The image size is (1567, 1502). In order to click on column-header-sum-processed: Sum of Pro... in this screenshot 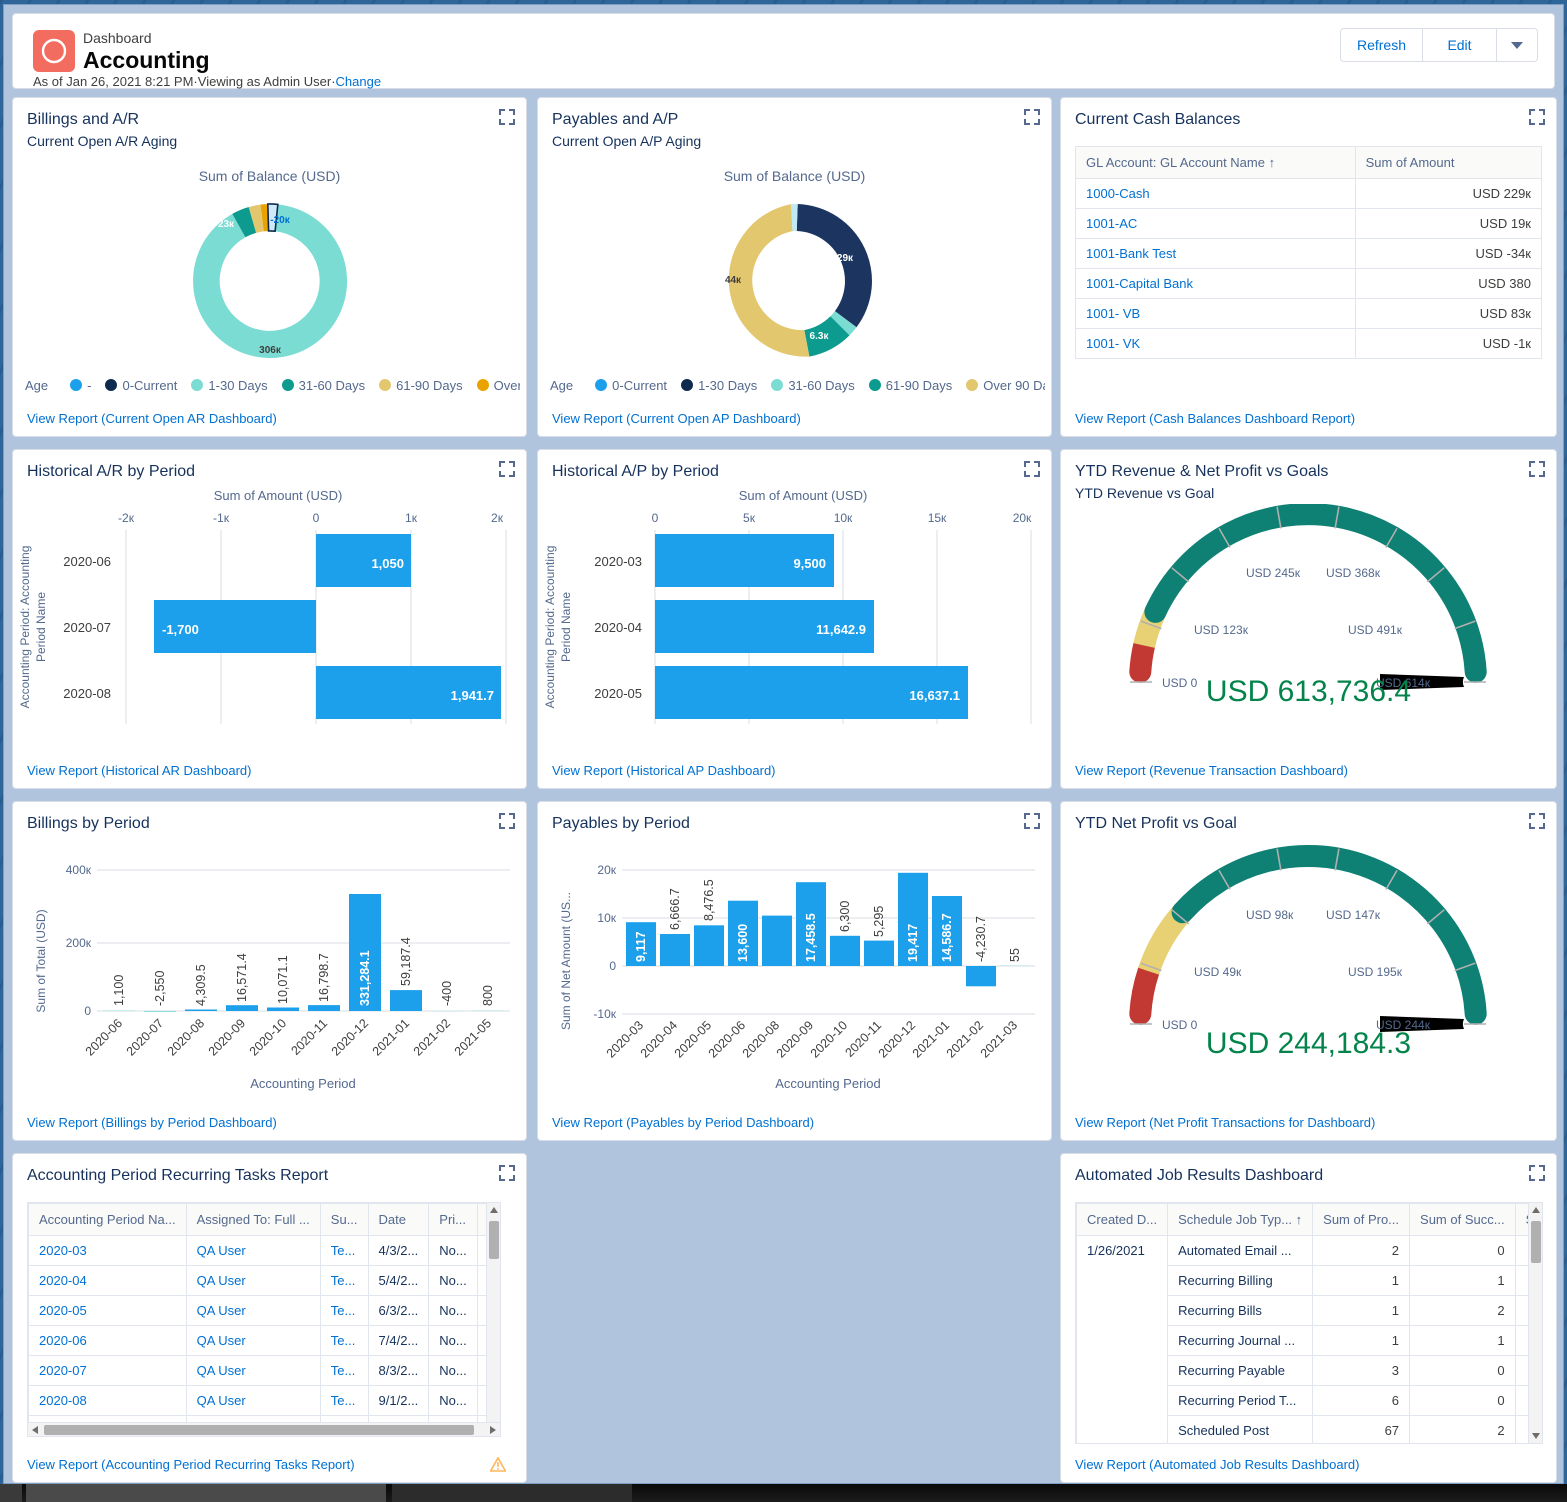, I will do `click(1361, 1219)`.